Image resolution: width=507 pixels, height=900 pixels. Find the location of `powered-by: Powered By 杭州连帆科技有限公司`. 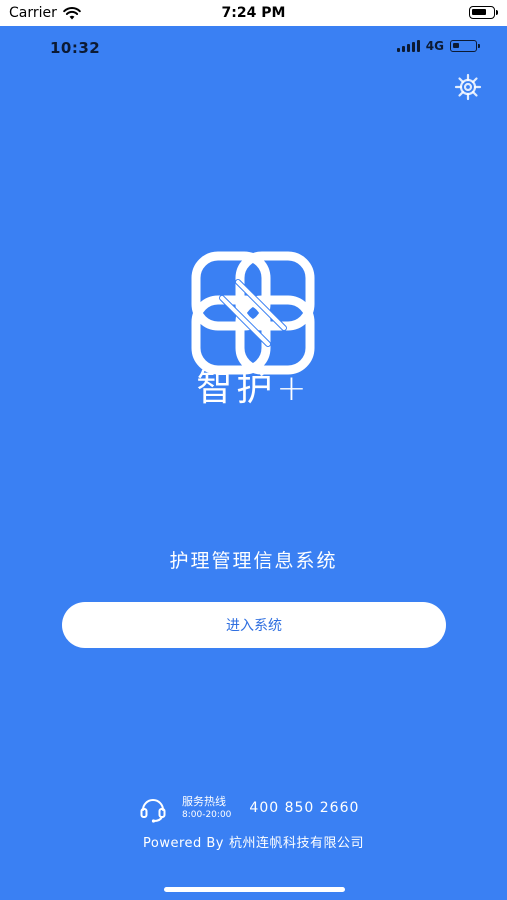

powered-by: Powered By 杭州连帆科技有限公司 is located at coordinates (253, 841).